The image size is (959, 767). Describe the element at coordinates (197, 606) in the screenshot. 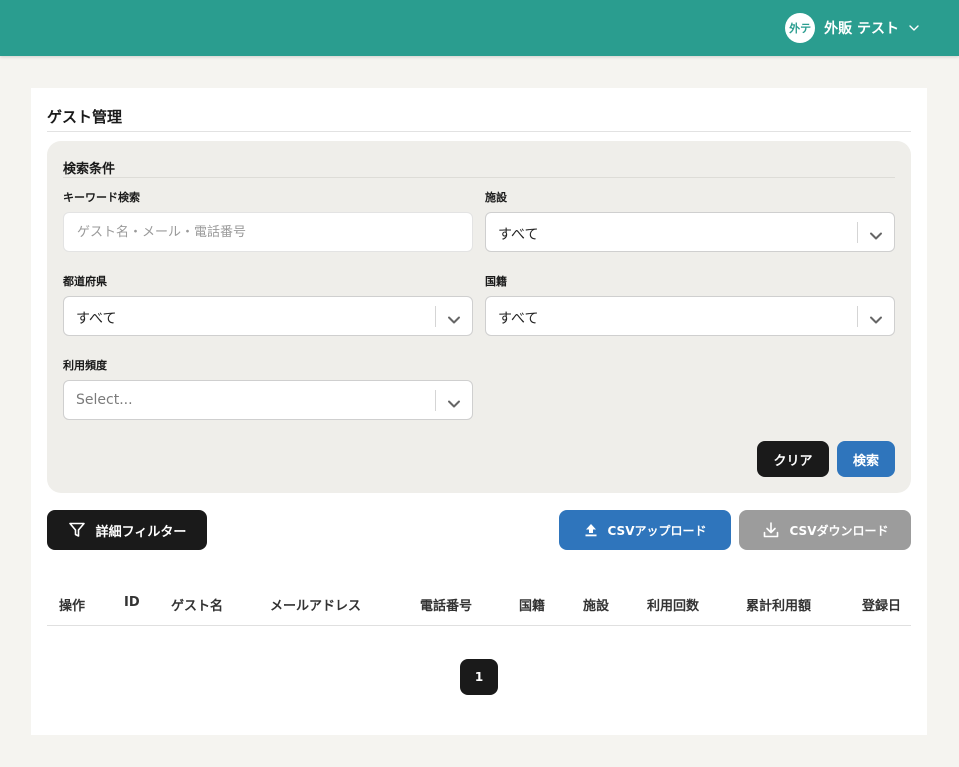

I see `column-header-guest-name: ゲスト名` at that location.